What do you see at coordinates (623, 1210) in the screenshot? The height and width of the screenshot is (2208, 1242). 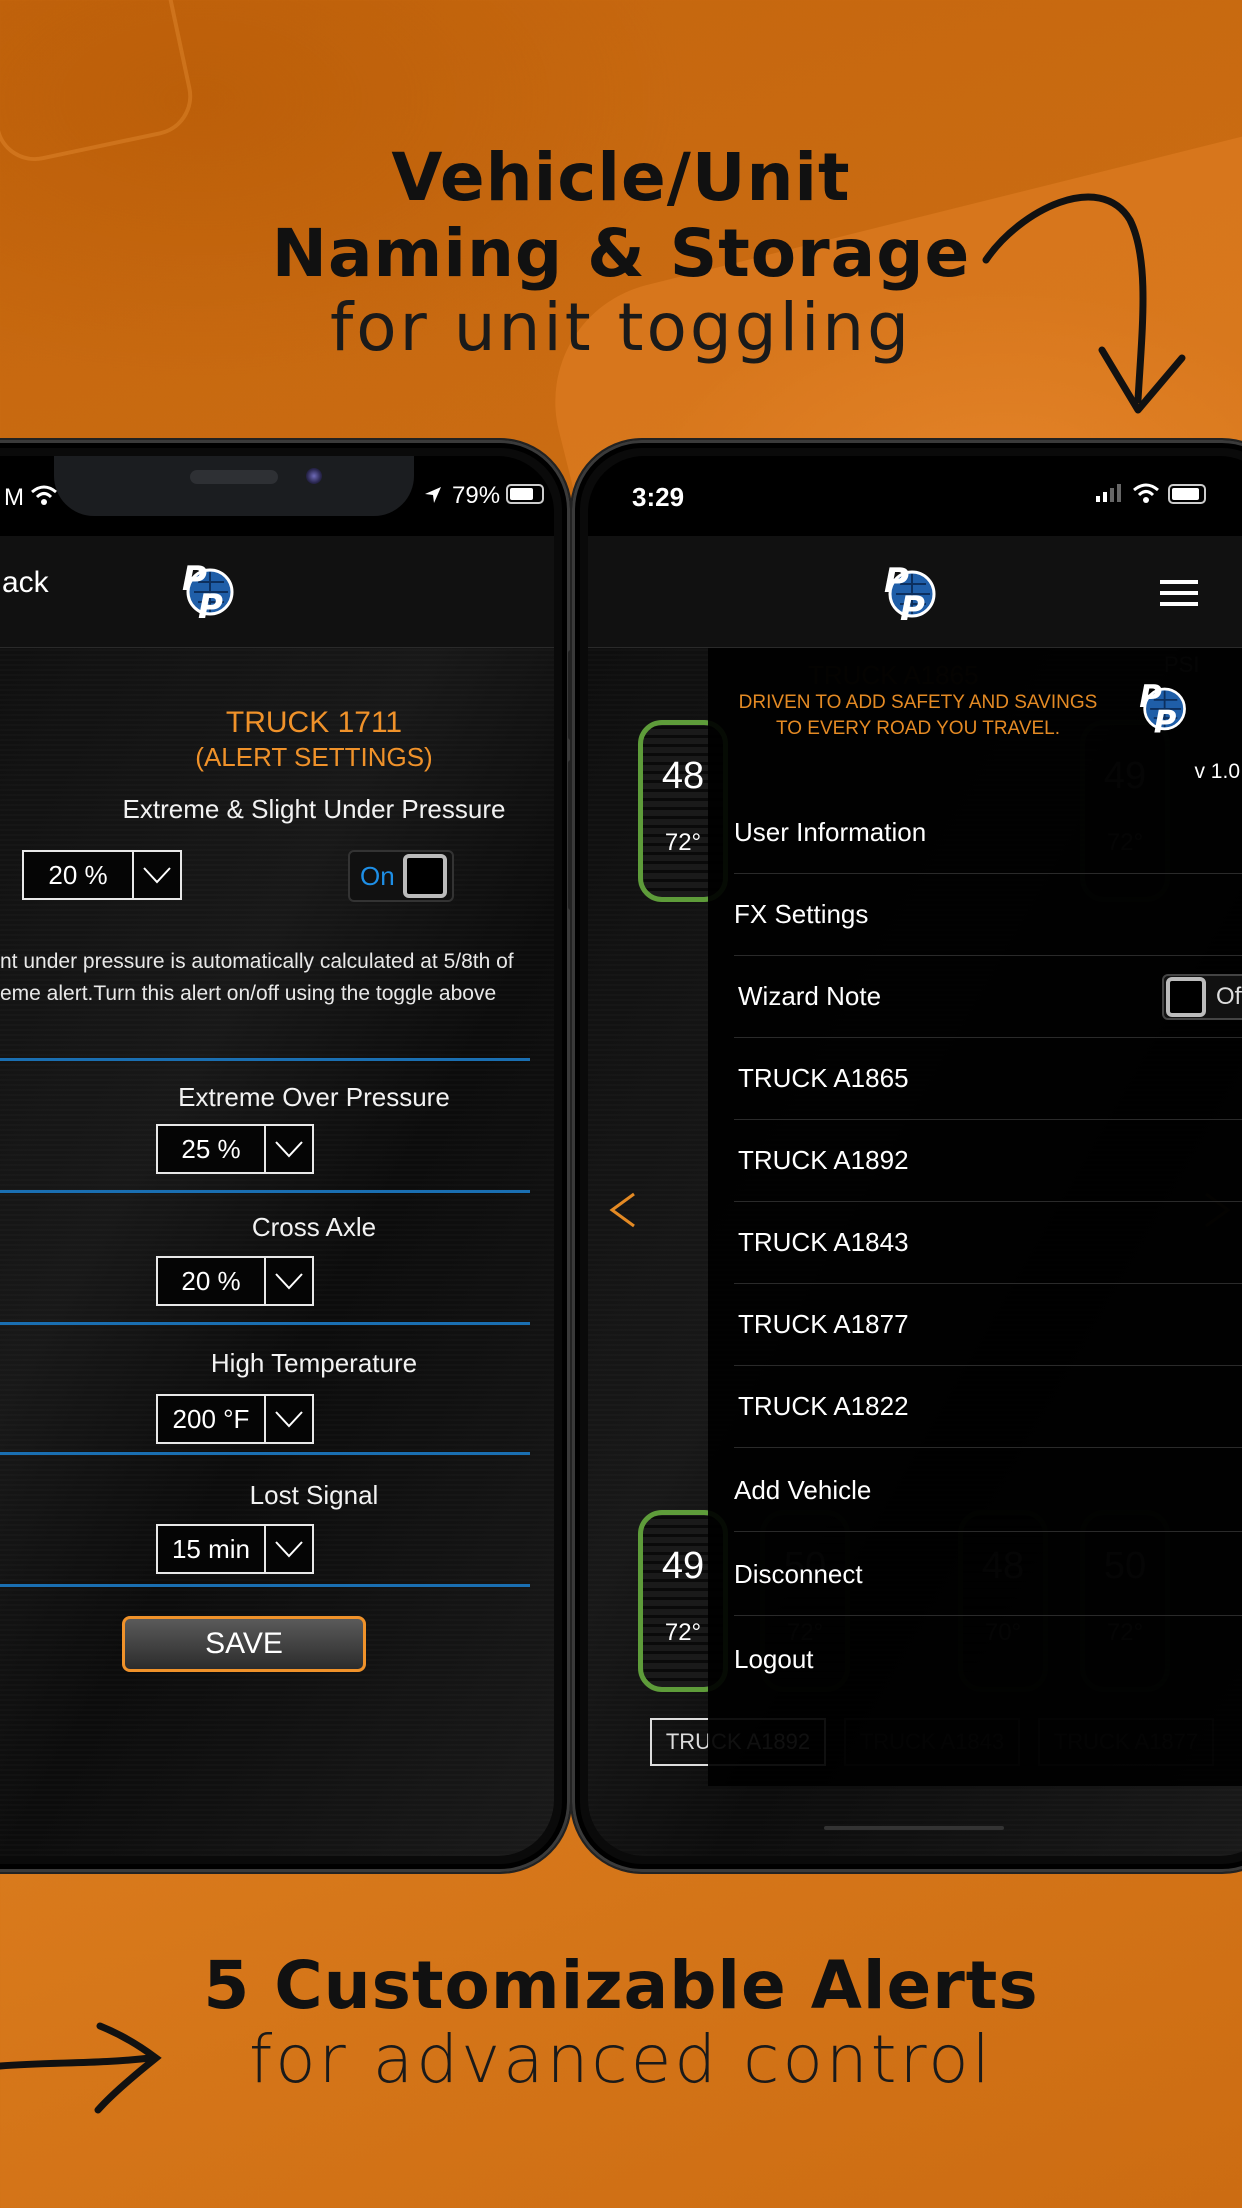 I see `previous-truck-arrow-icon` at bounding box center [623, 1210].